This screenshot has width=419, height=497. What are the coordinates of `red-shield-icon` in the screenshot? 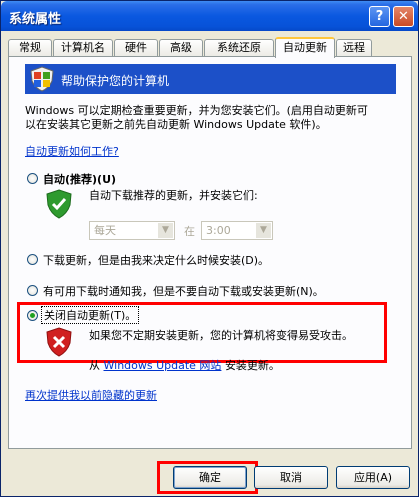 It's located at (59, 342).